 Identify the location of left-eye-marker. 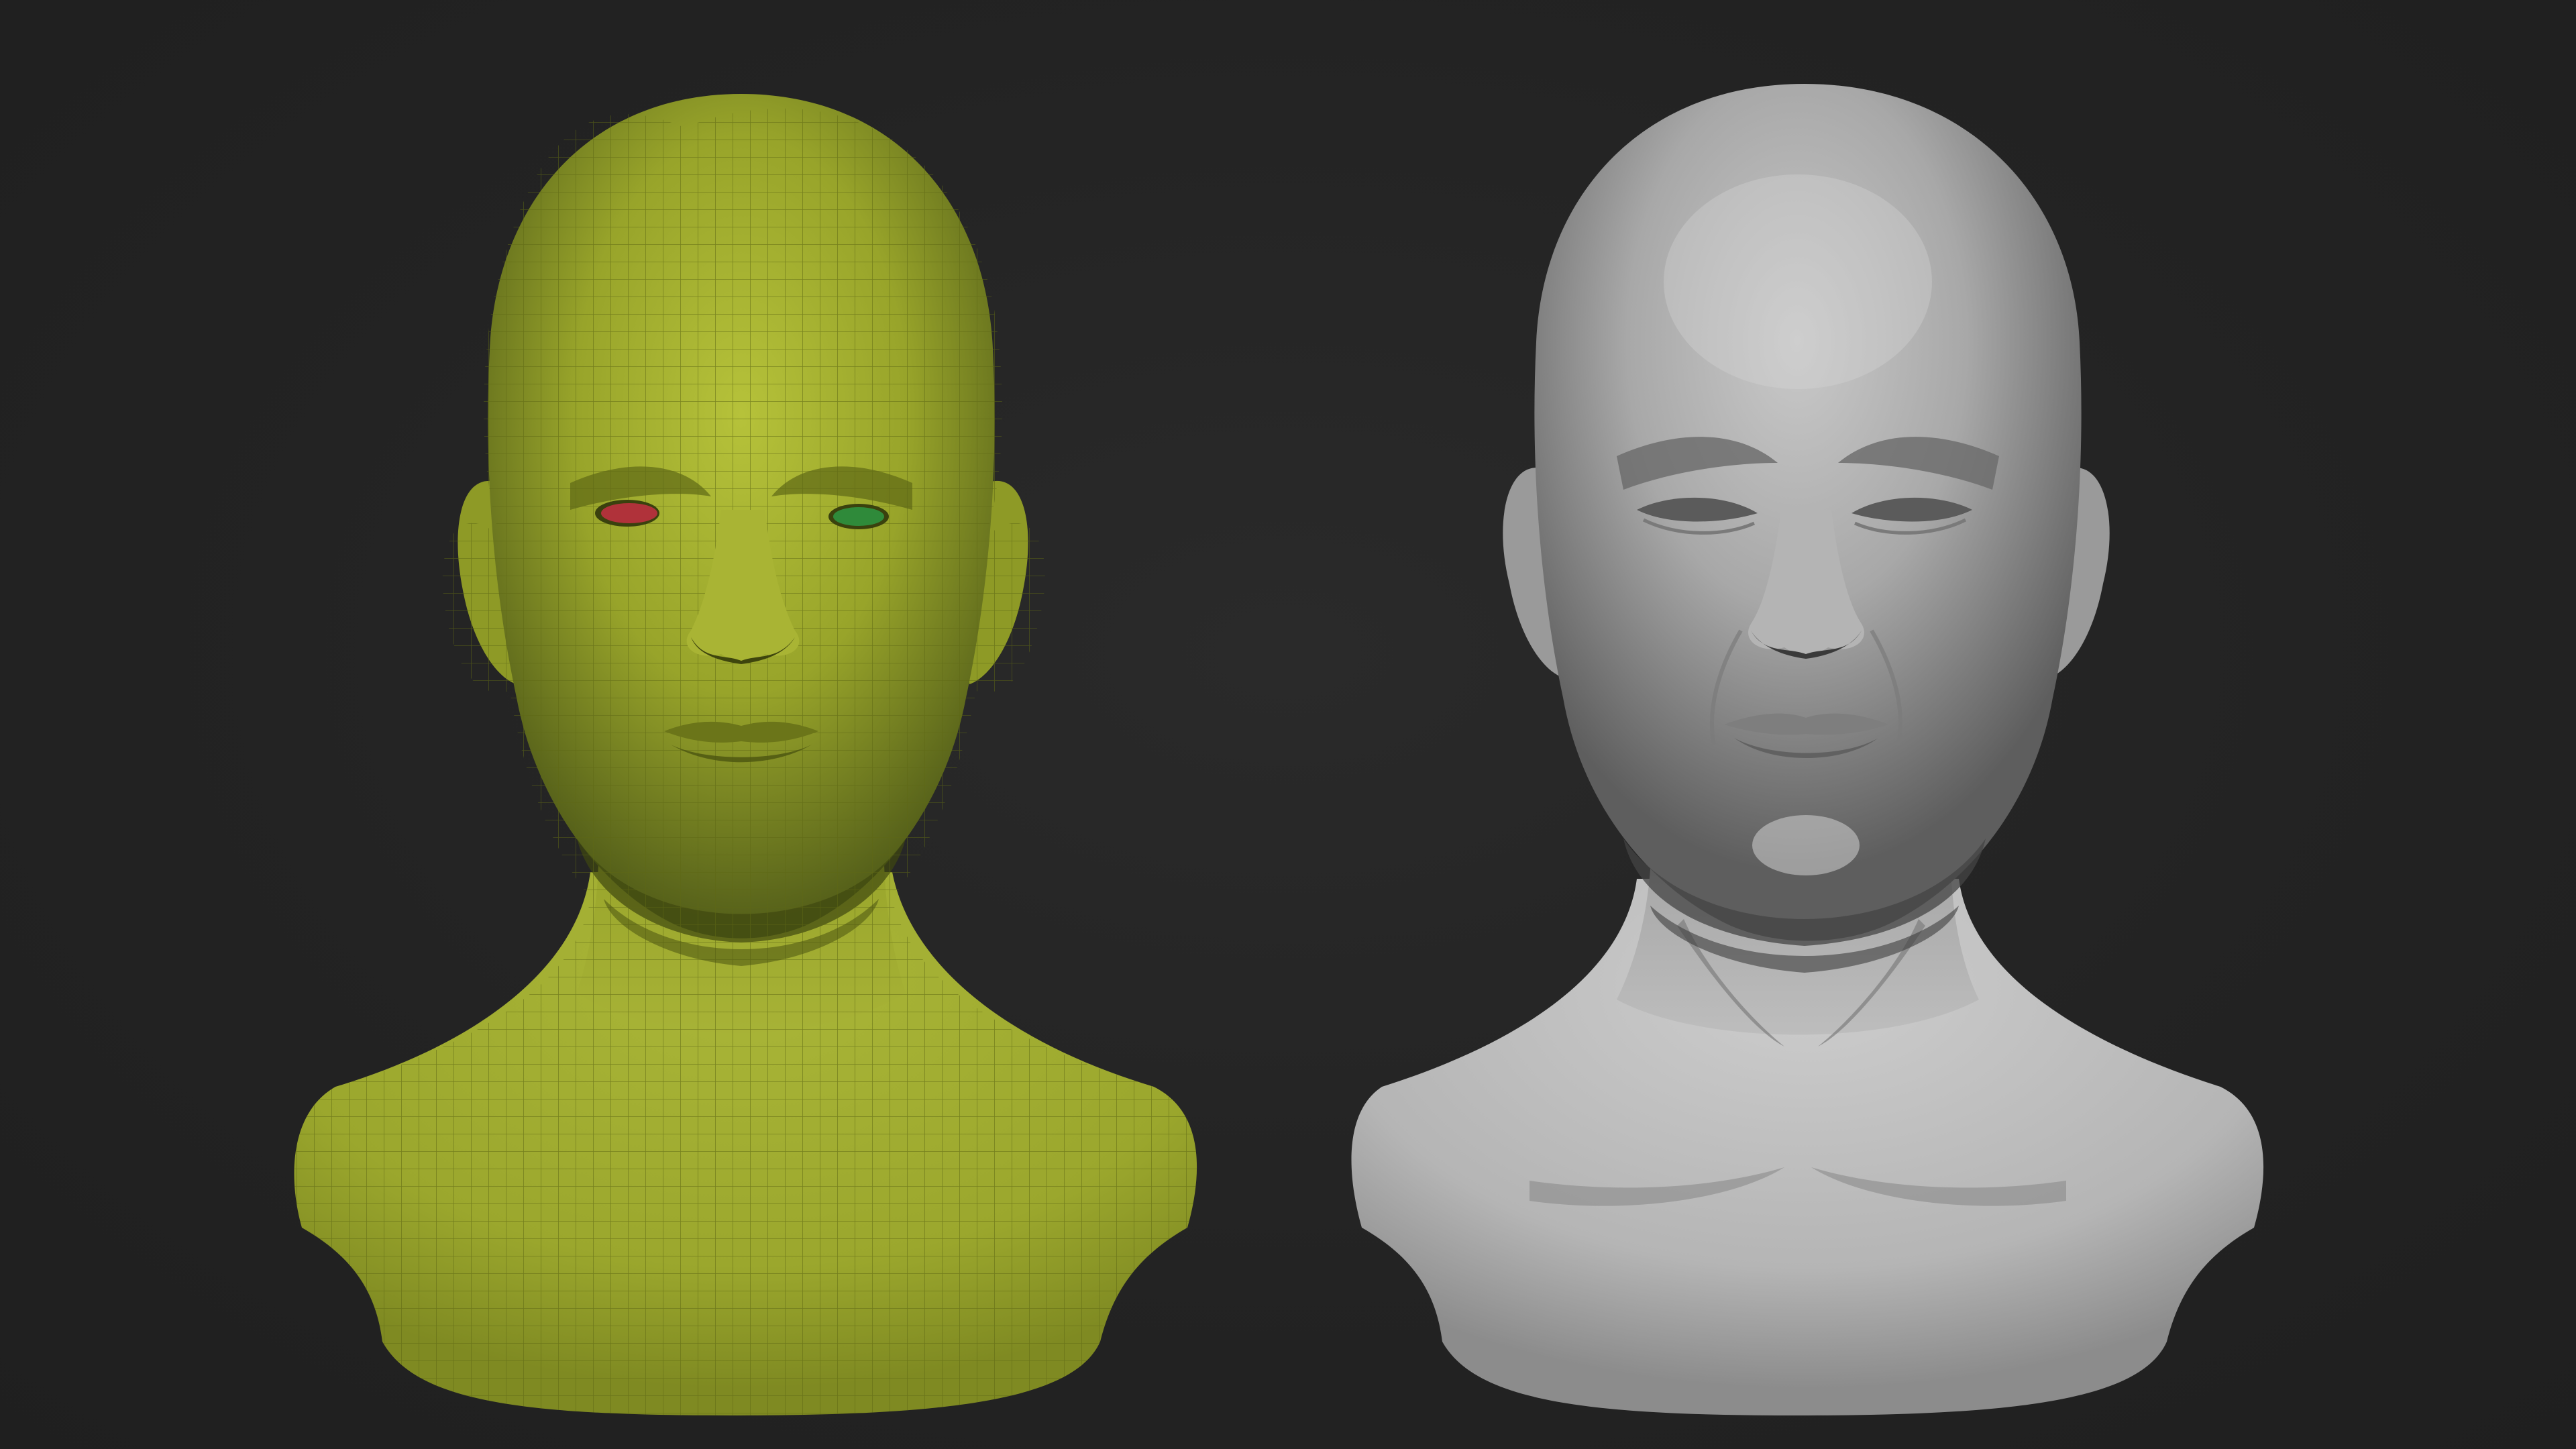
(629, 513).